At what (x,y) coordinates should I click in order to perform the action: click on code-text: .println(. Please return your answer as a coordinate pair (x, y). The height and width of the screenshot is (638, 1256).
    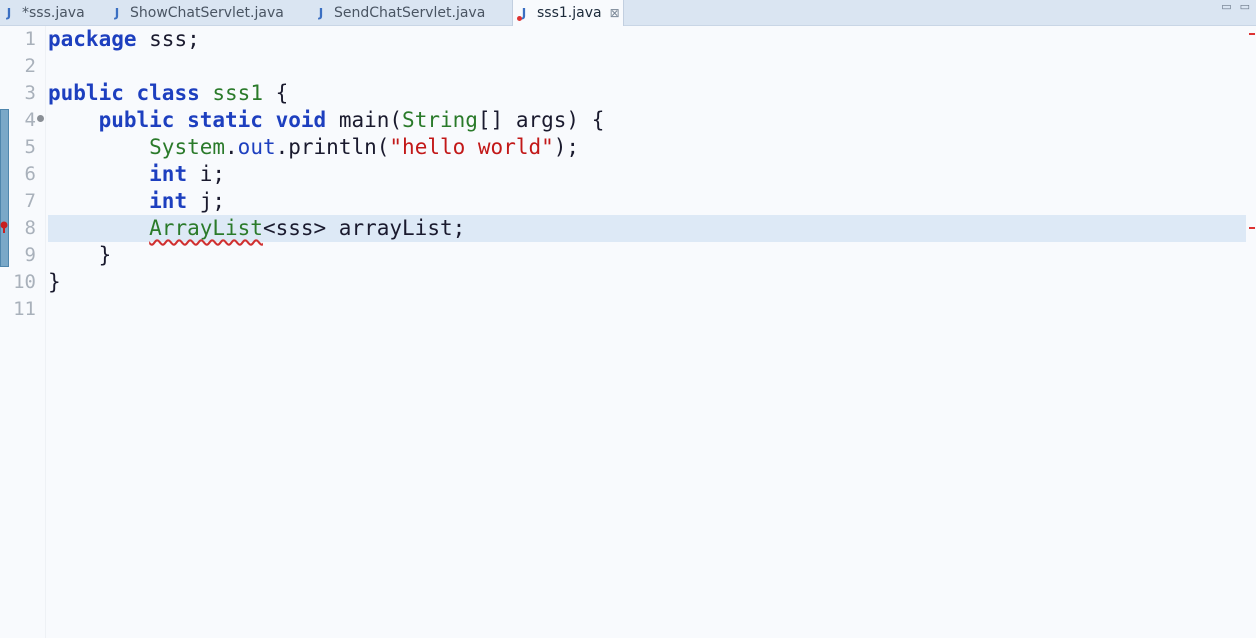
    Looking at the image, I should click on (332, 147).